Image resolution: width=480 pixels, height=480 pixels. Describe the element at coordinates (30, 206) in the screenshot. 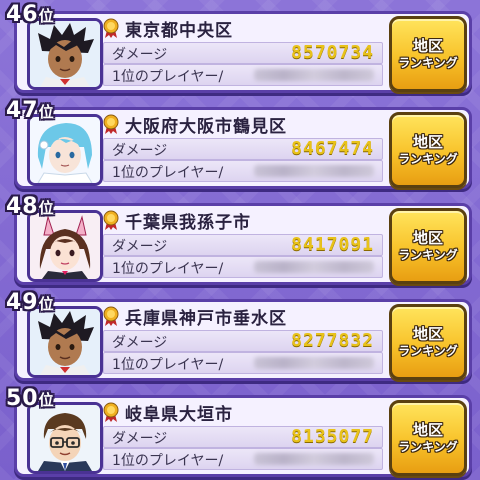

I see `rank-number: 48位` at that location.